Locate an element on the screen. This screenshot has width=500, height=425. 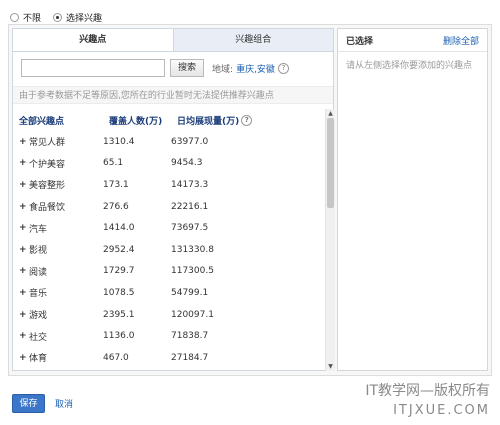
cover-value: 173.1 is located at coordinates (116, 184).